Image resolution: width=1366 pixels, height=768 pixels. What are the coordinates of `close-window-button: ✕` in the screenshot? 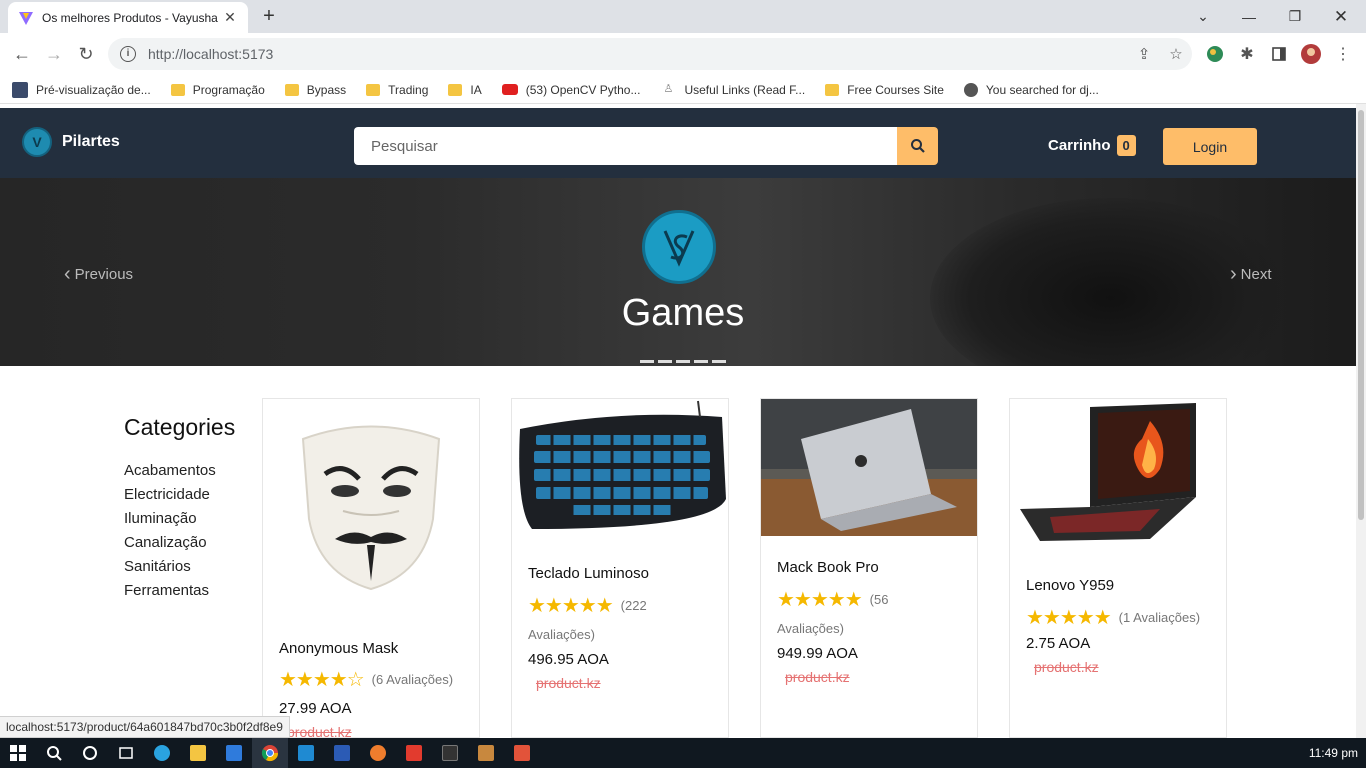 It's located at (1341, 16).